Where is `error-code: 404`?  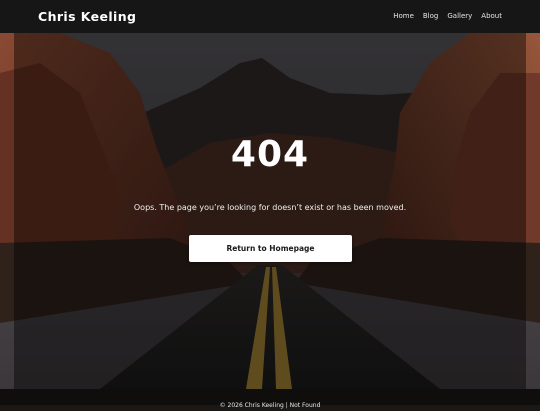
error-code: 404 is located at coordinates (270, 154).